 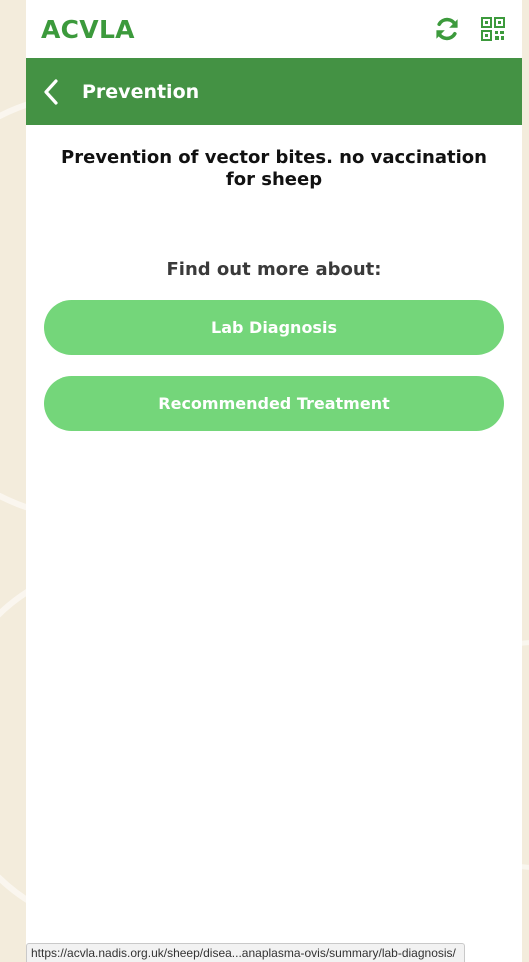 I want to click on lab-diagnosis-button: Lab Diagnosis, so click(x=274, y=327).